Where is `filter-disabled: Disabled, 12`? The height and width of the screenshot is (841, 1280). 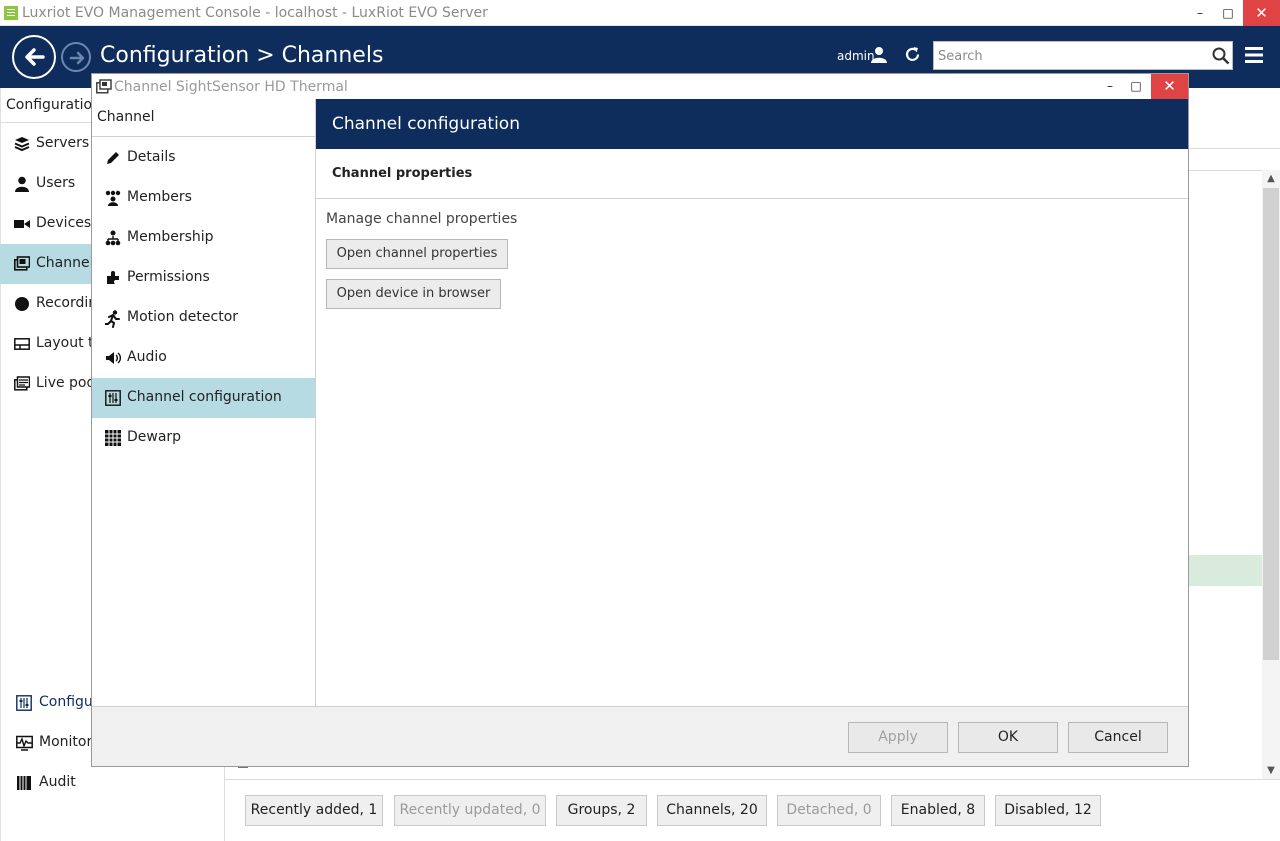
filter-disabled: Disabled, 12 is located at coordinates (1048, 810).